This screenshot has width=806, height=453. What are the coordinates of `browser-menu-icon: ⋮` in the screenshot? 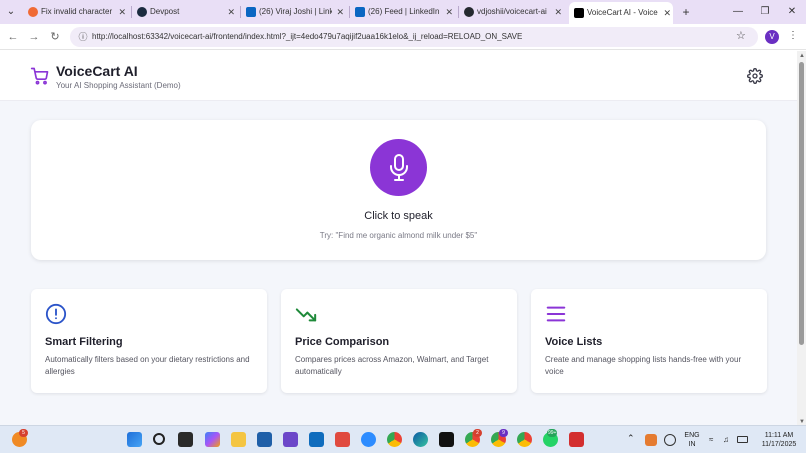 It's located at (793, 35).